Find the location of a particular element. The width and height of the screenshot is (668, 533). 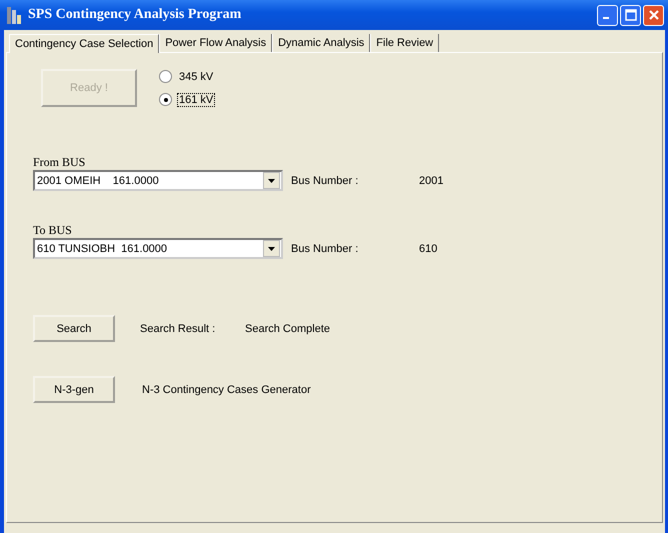

bus-number-value: 2001 is located at coordinates (431, 180).